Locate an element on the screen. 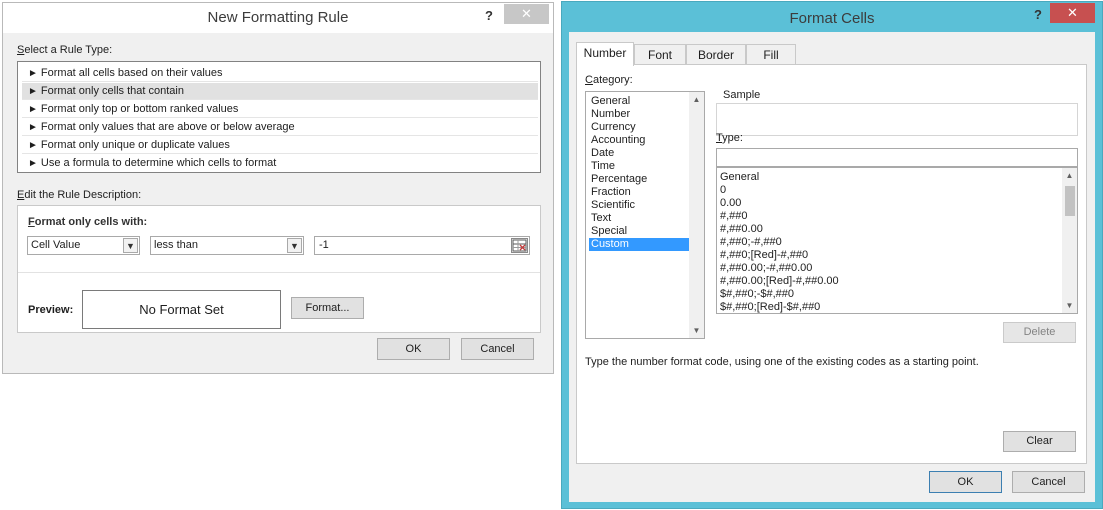 This screenshot has width=1103, height=510. scroll-thumb is located at coordinates (1070, 201).